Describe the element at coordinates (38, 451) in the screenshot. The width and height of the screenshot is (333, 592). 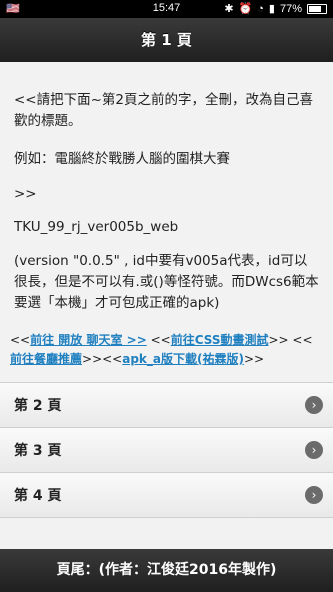
I see `list-item-label: 第 3 頁` at that location.